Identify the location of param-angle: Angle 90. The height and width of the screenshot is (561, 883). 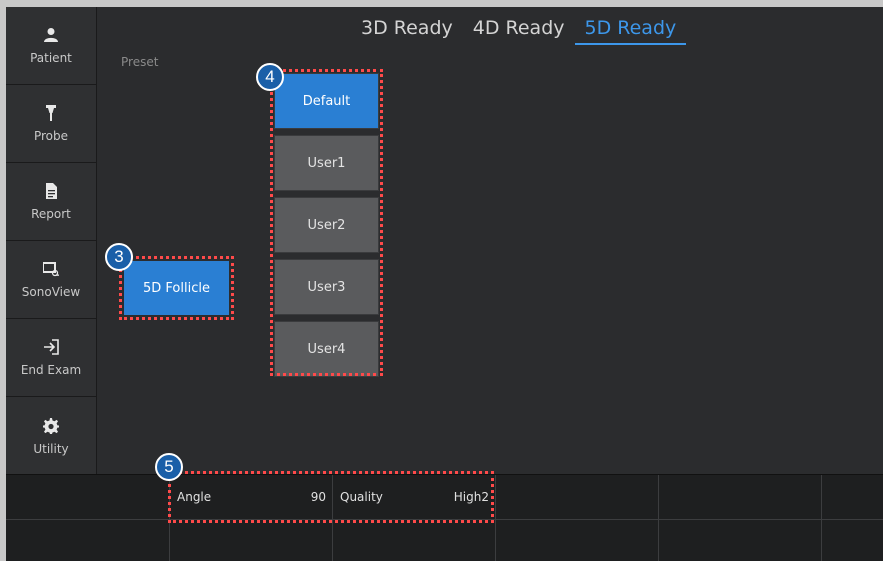
(251, 497).